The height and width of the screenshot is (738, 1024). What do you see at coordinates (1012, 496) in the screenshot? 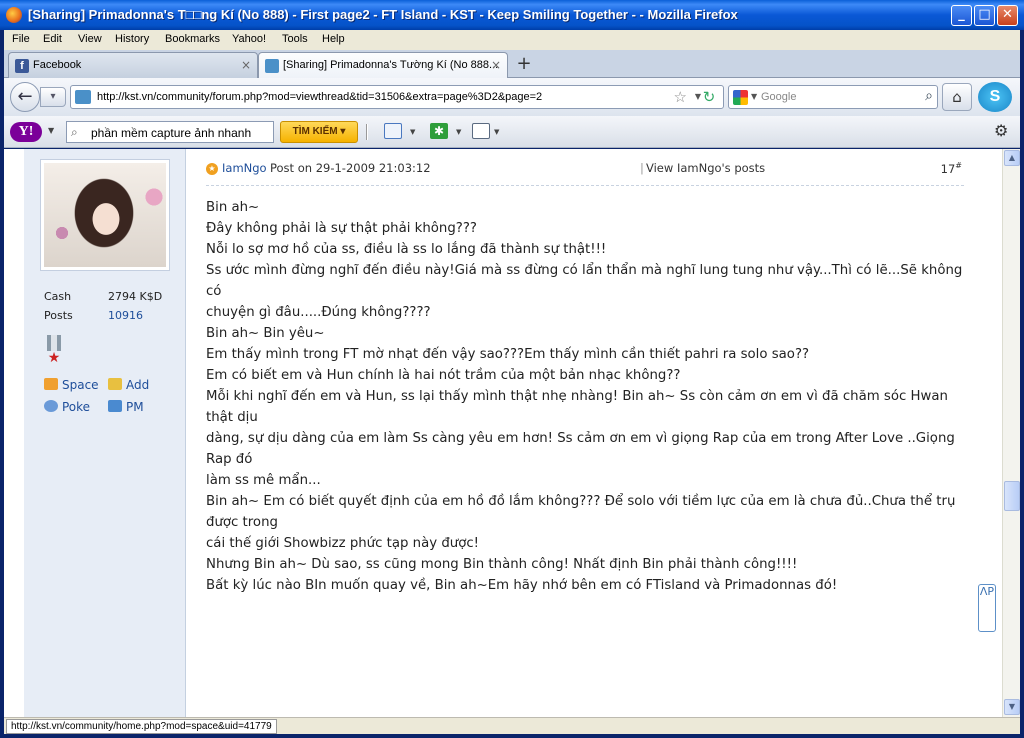
I see `scroll-thumb` at bounding box center [1012, 496].